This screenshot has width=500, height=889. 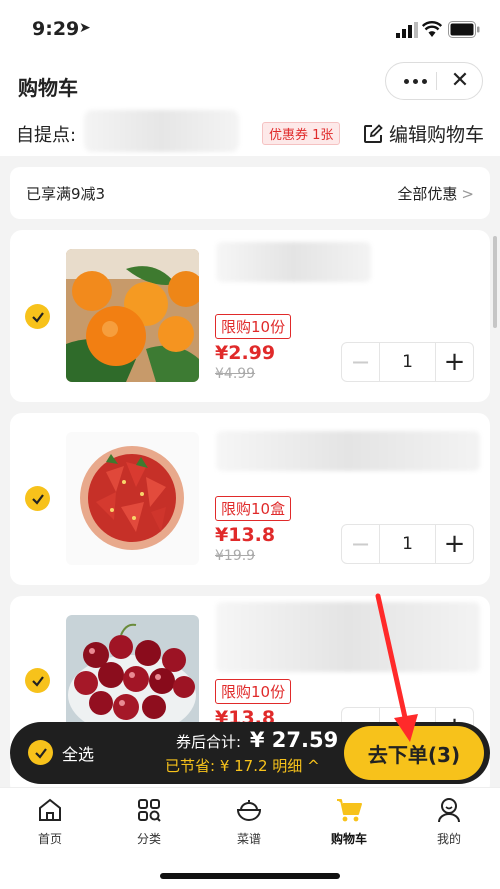 What do you see at coordinates (50, 809) in the screenshot?
I see `home-icon` at bounding box center [50, 809].